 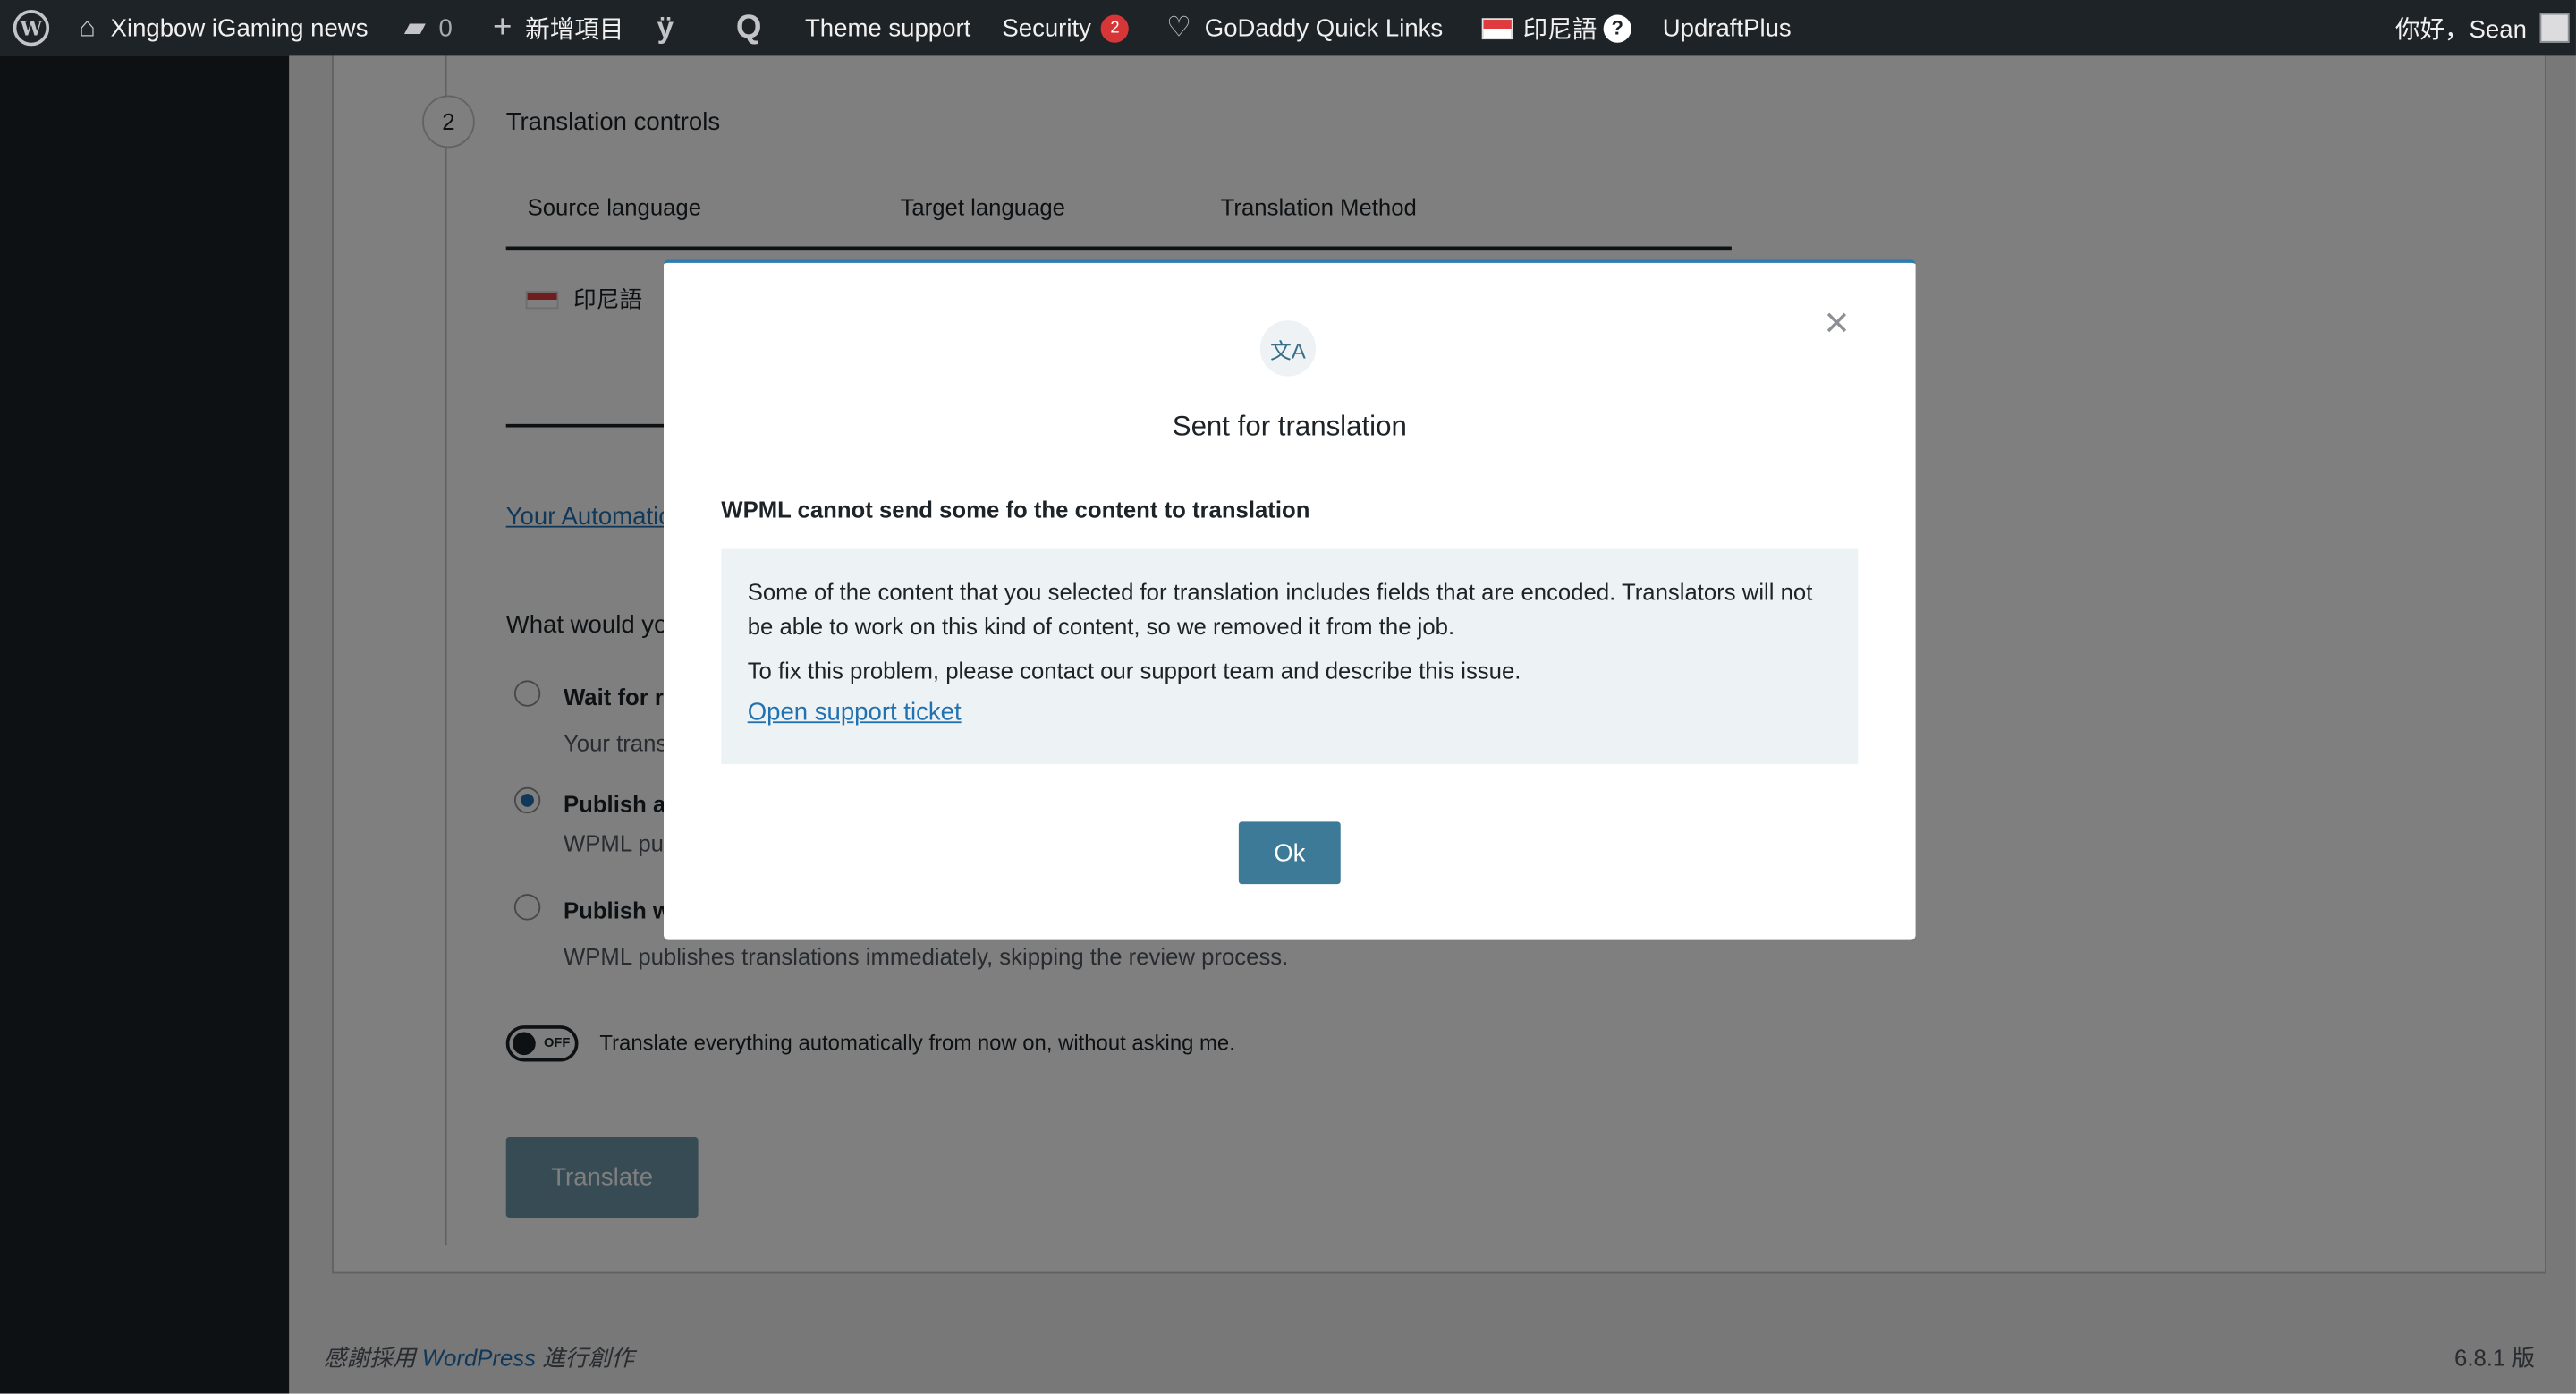 I want to click on language-switcher: 印尼語 ?, so click(x=1556, y=27).